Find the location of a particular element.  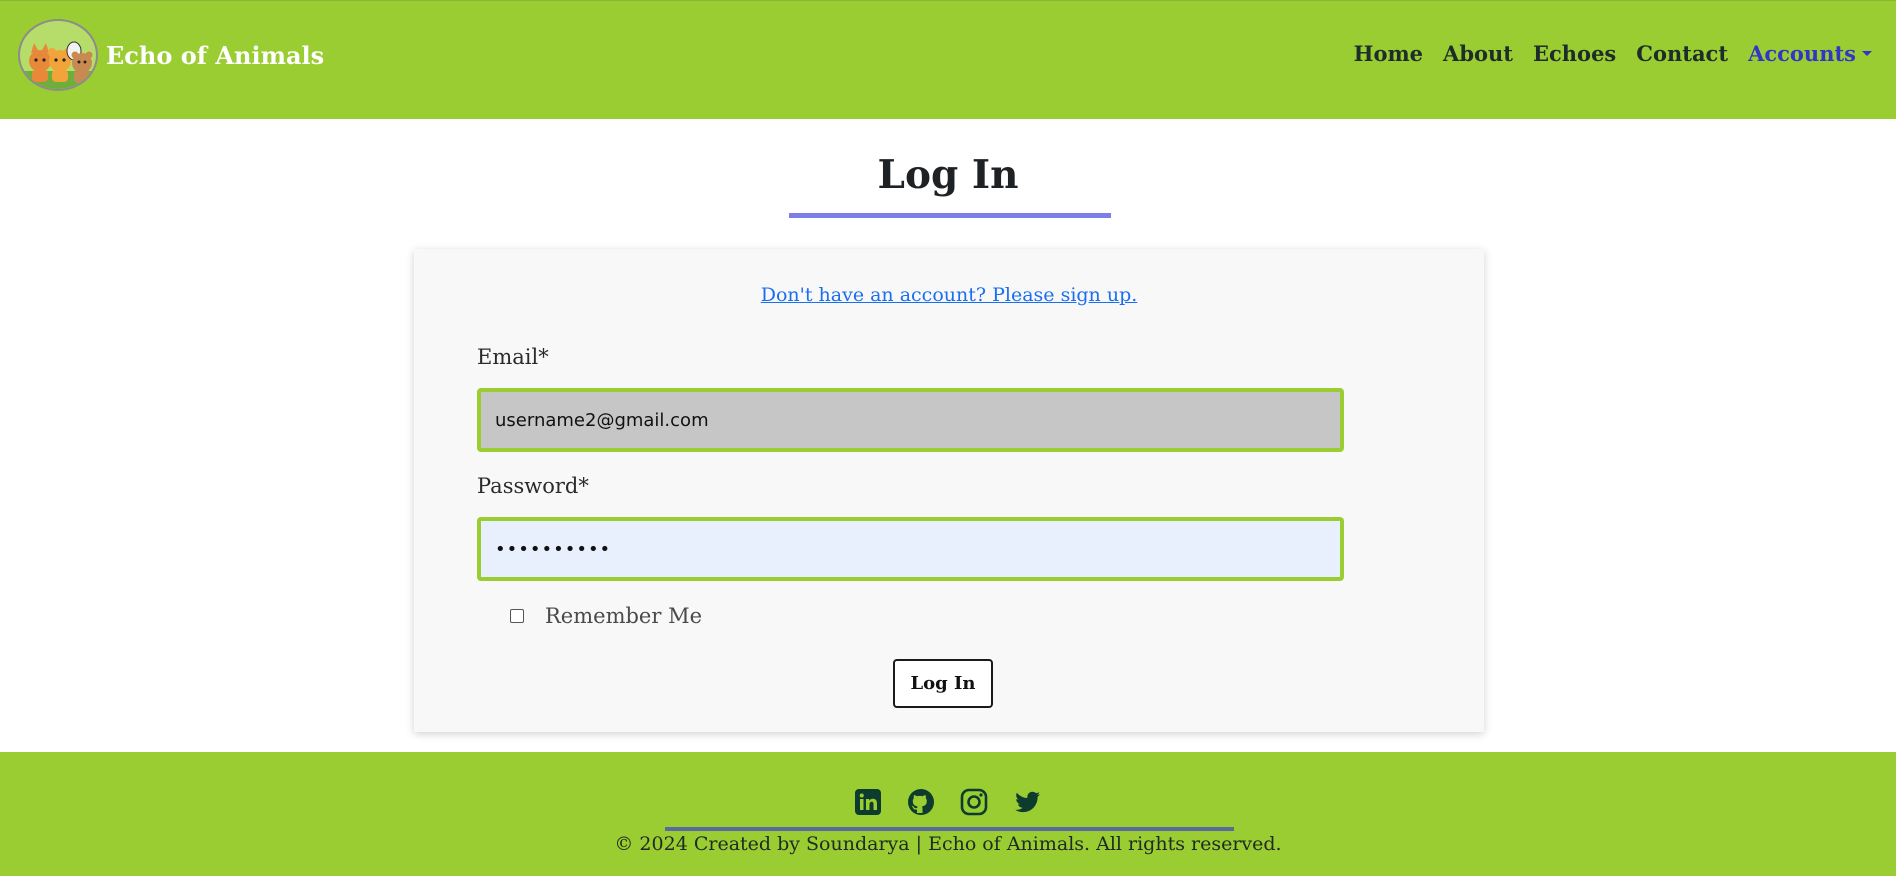

remember-me-row: Remember Me is located at coordinates (606, 616).